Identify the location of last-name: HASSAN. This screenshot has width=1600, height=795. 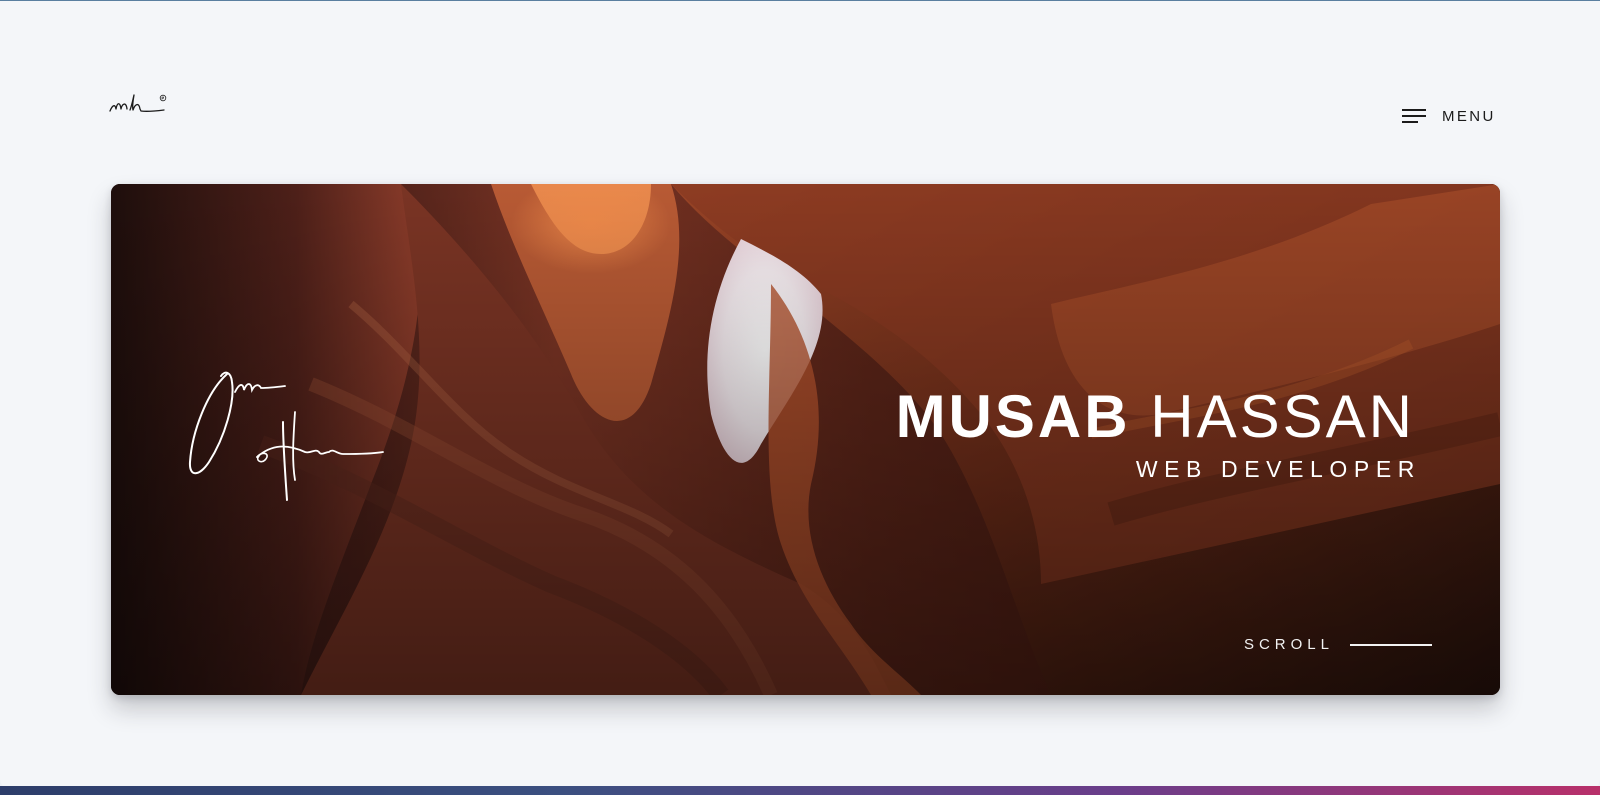
(1282, 416).